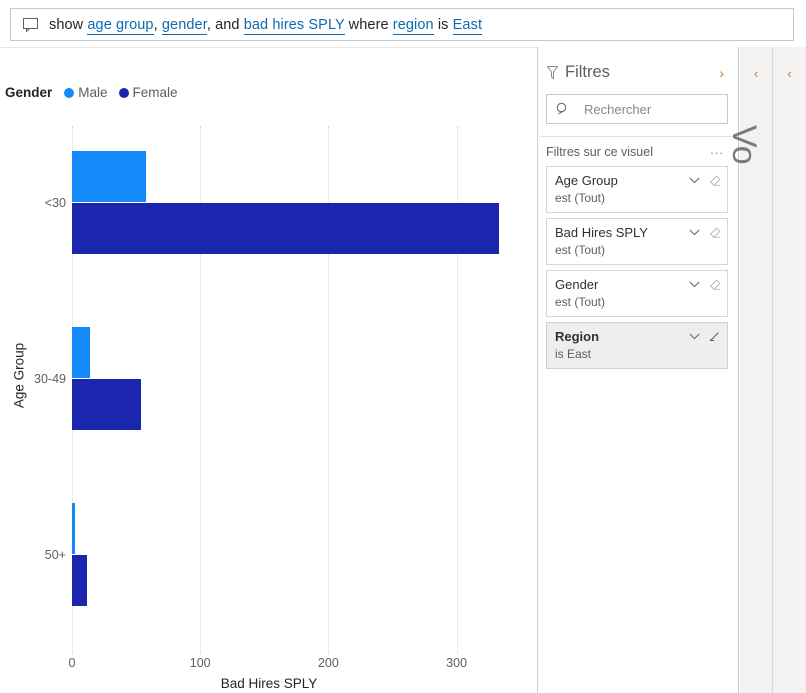 The height and width of the screenshot is (693, 806). I want to click on x-axis-ticks: 0 100 200 300, so click(270, 666).